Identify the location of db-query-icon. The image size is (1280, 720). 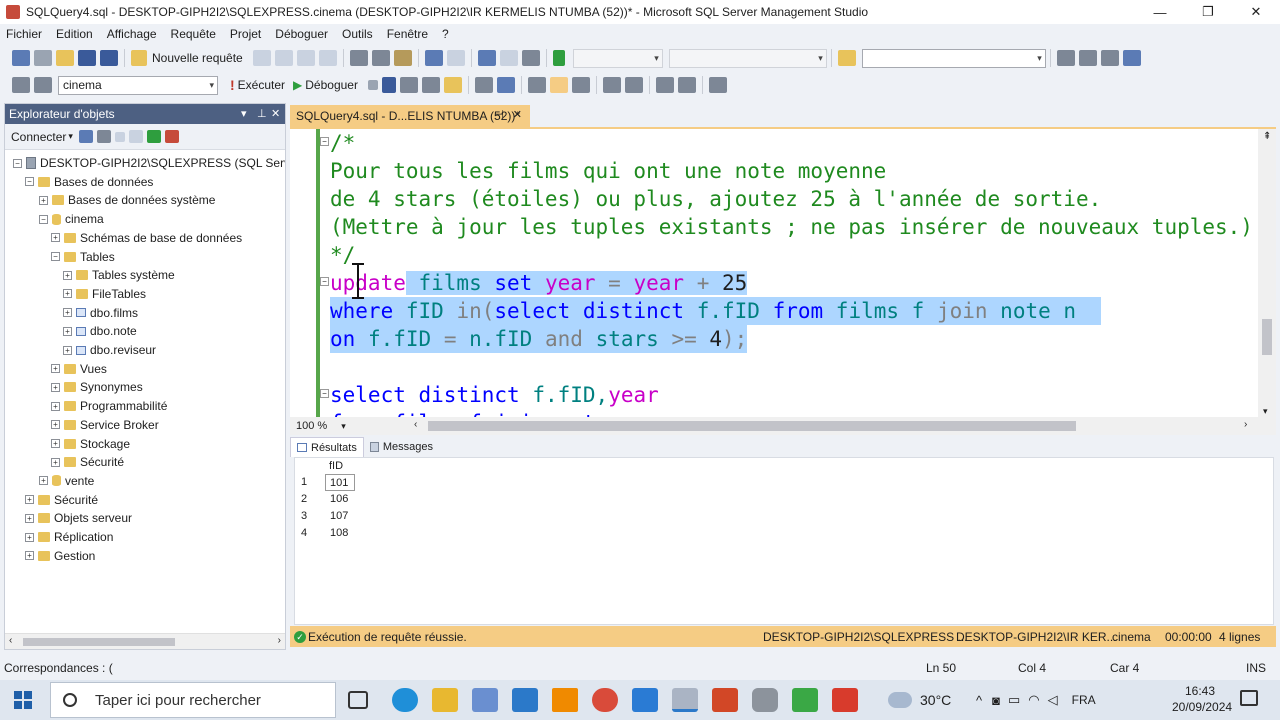
(261, 58).